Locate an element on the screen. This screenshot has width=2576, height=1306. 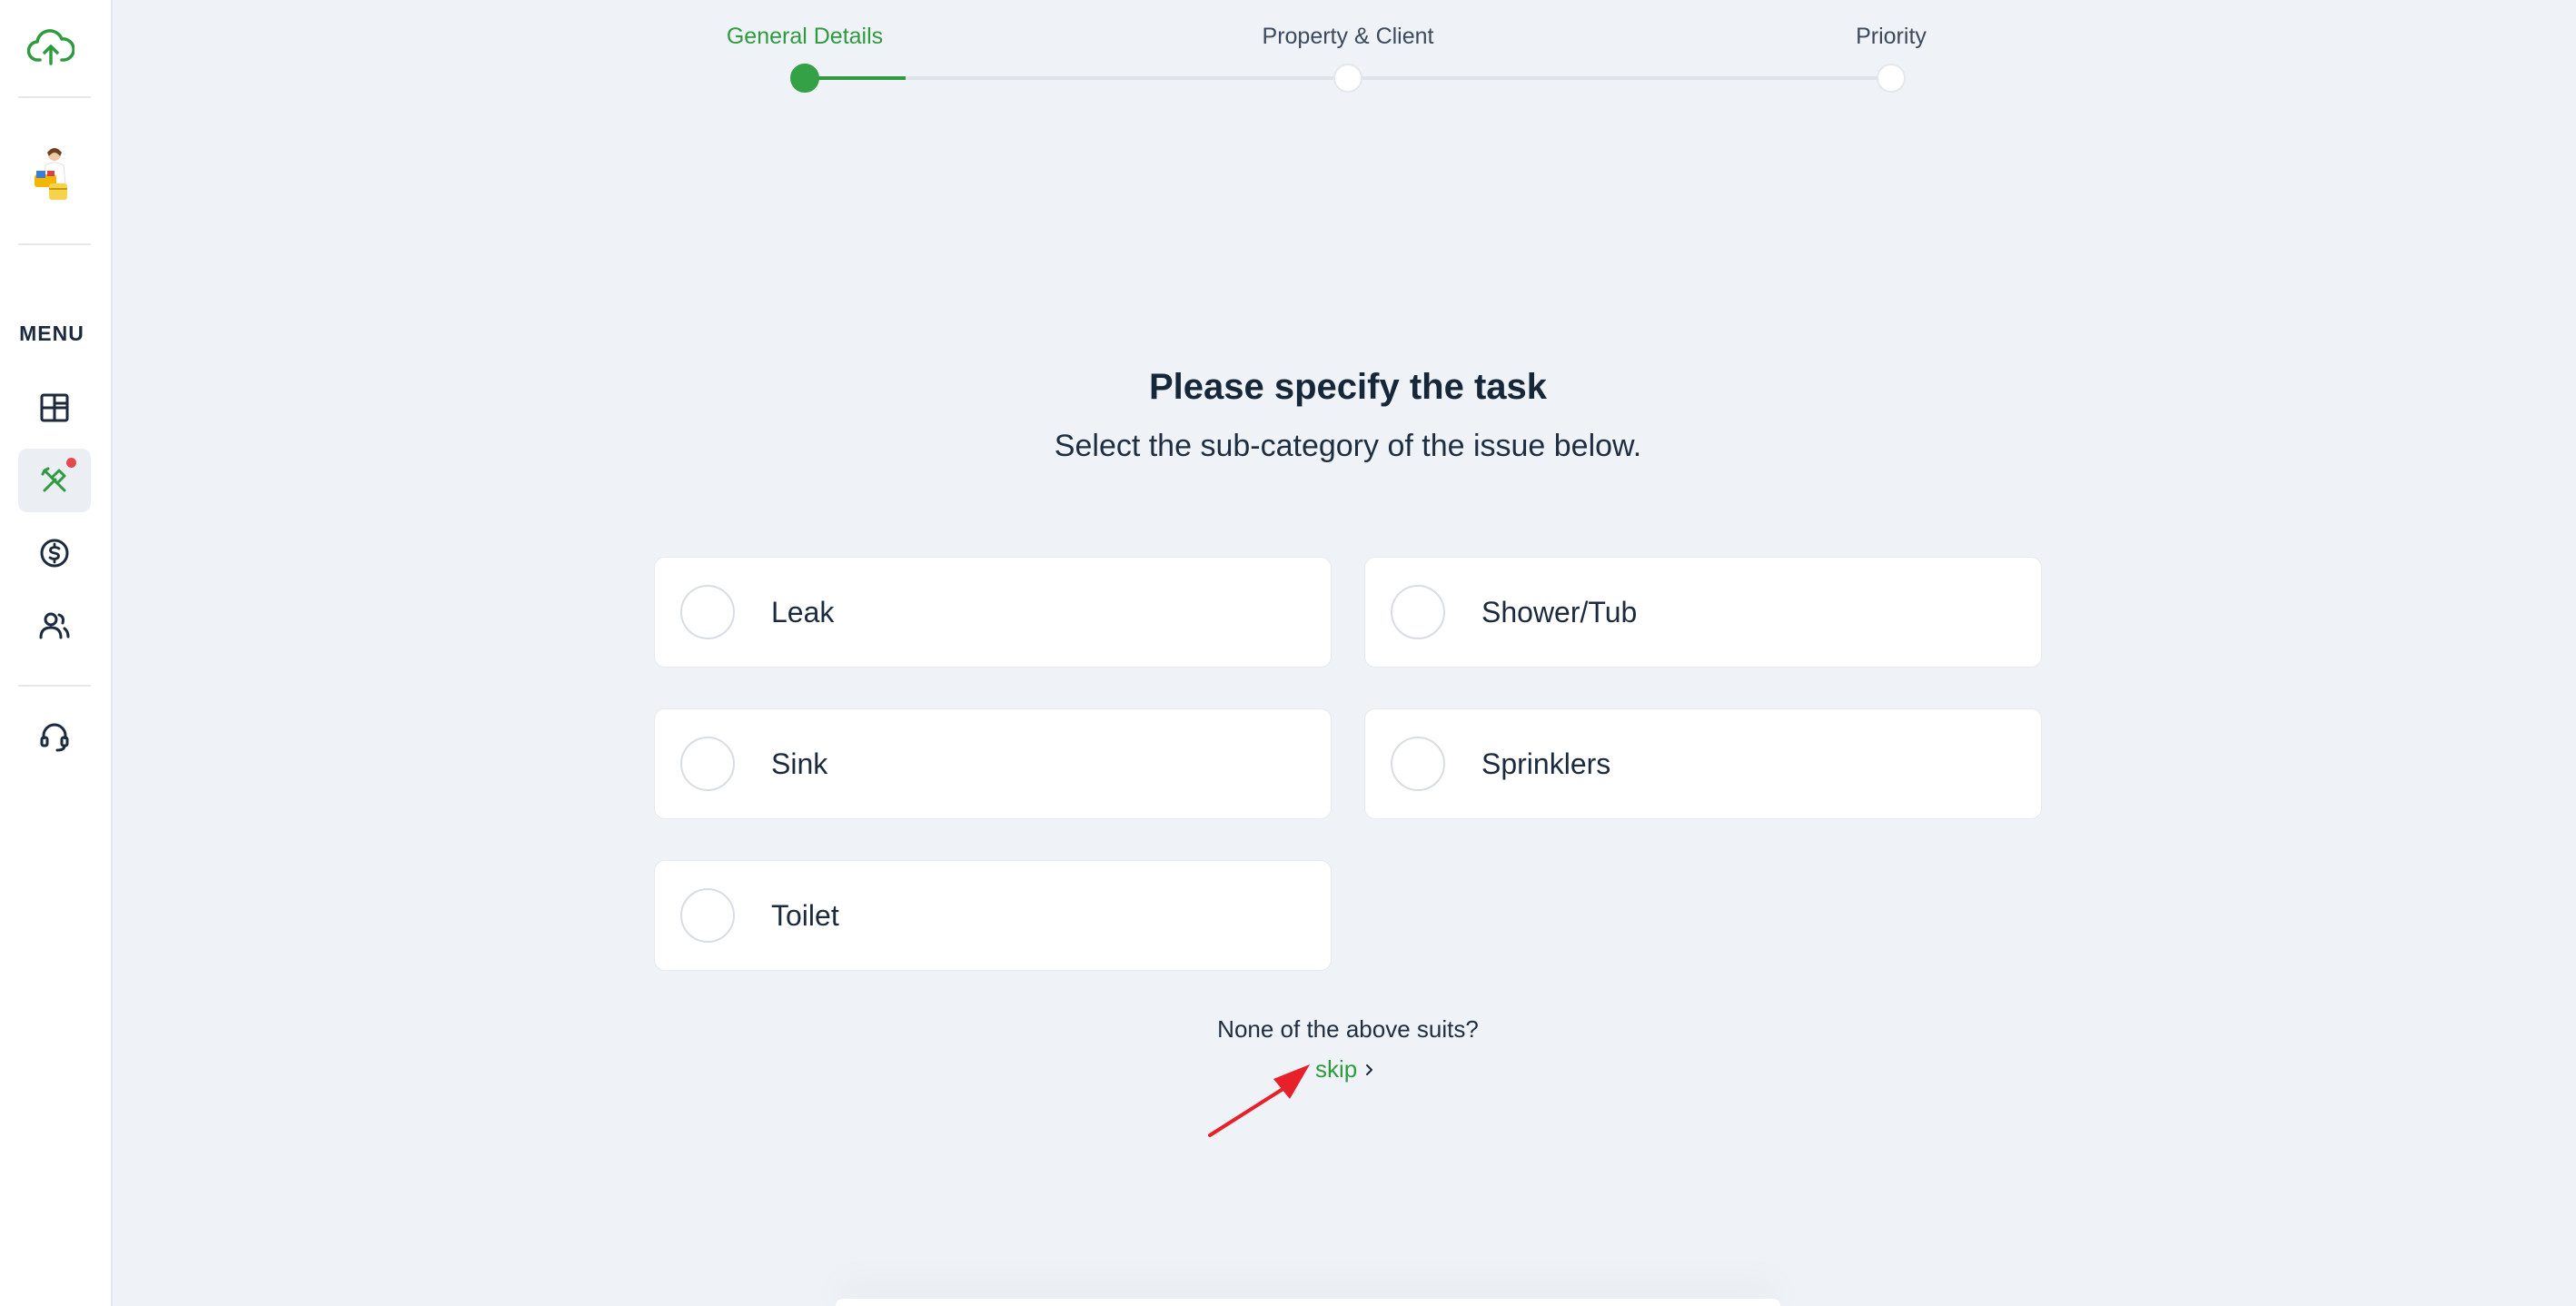
chevron-right-icon is located at coordinates (1369, 1070).